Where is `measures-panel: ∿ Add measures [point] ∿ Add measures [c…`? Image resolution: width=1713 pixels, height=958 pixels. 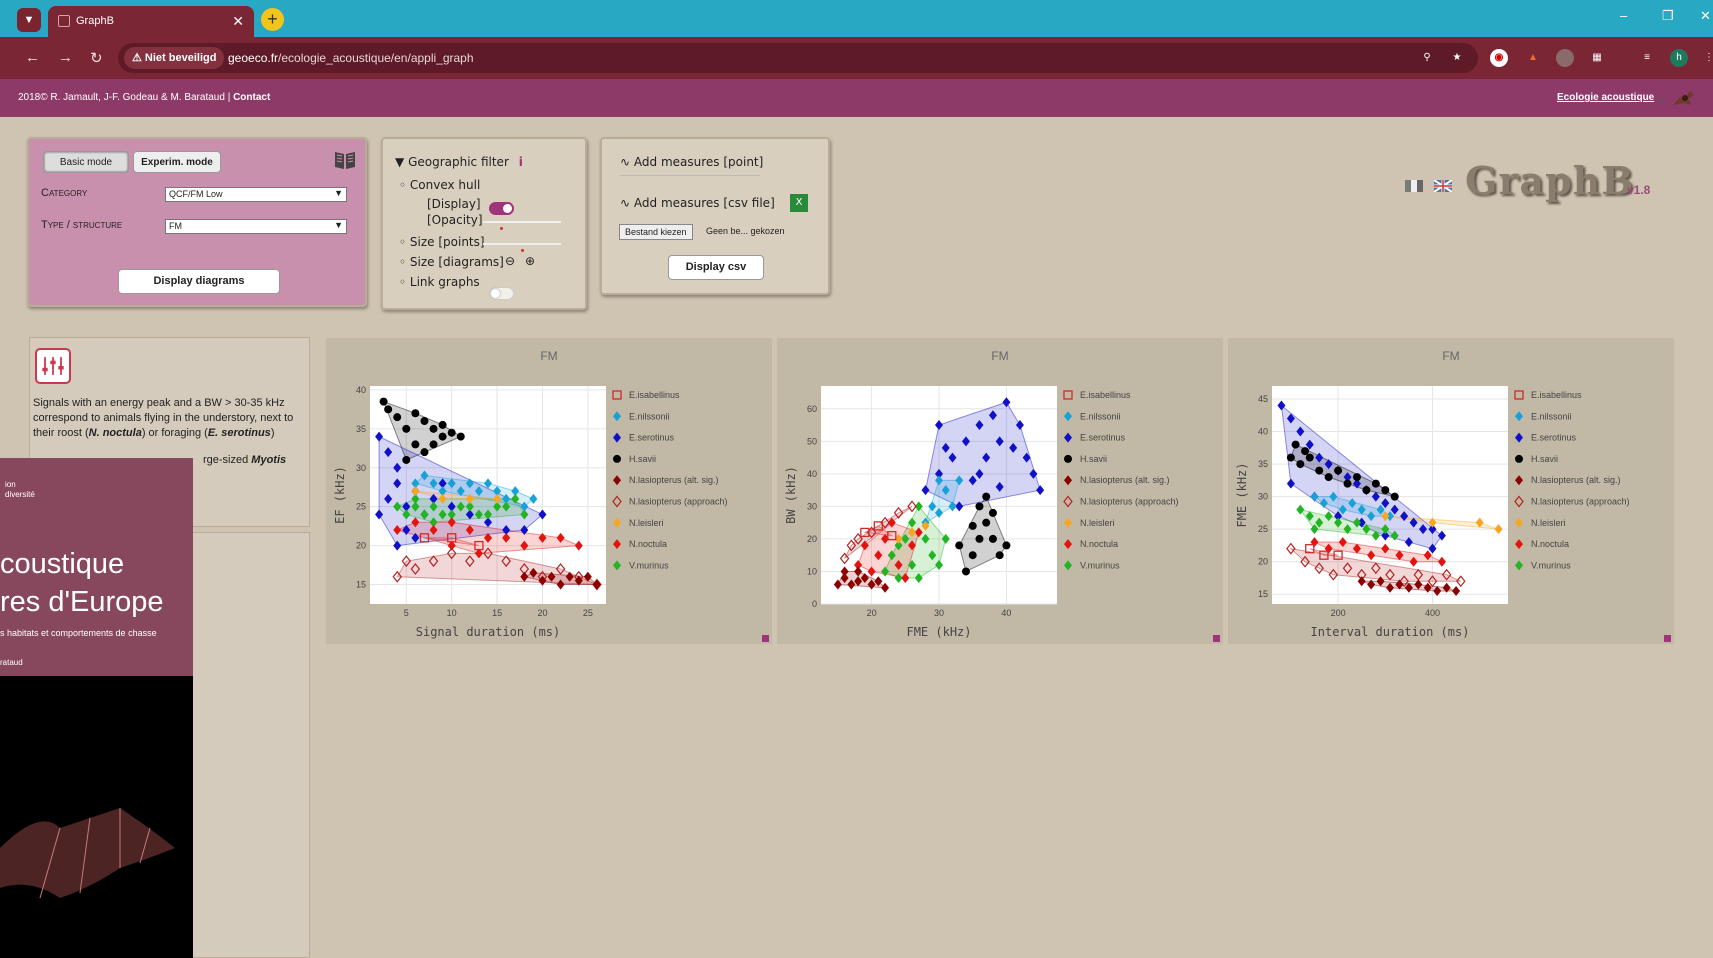
measures-panel: ∿ Add measures [point] ∿ Add measures [c… is located at coordinates (715, 216).